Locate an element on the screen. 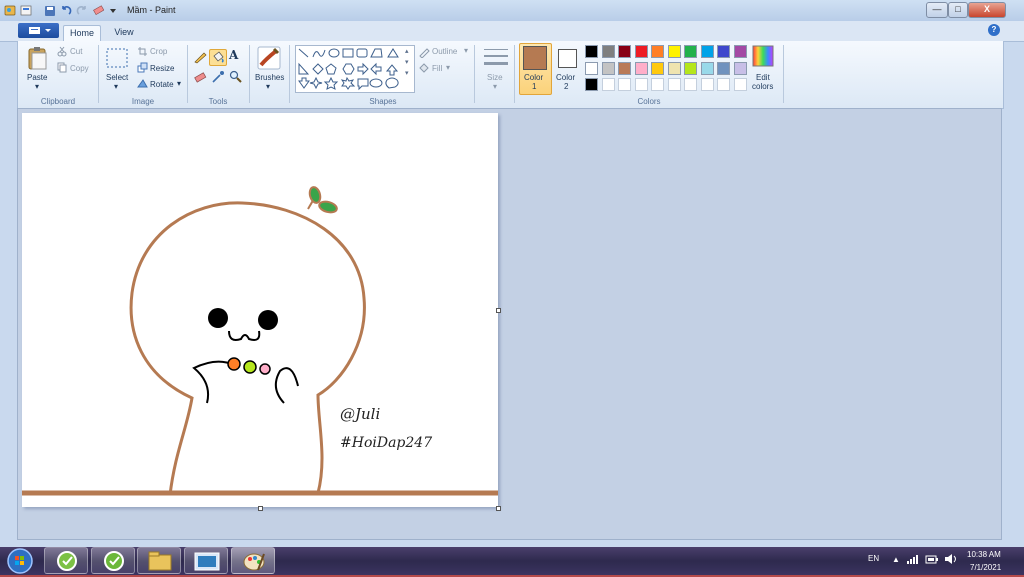 The image size is (1024, 577). pencil-icon is located at coordinates (200, 58).